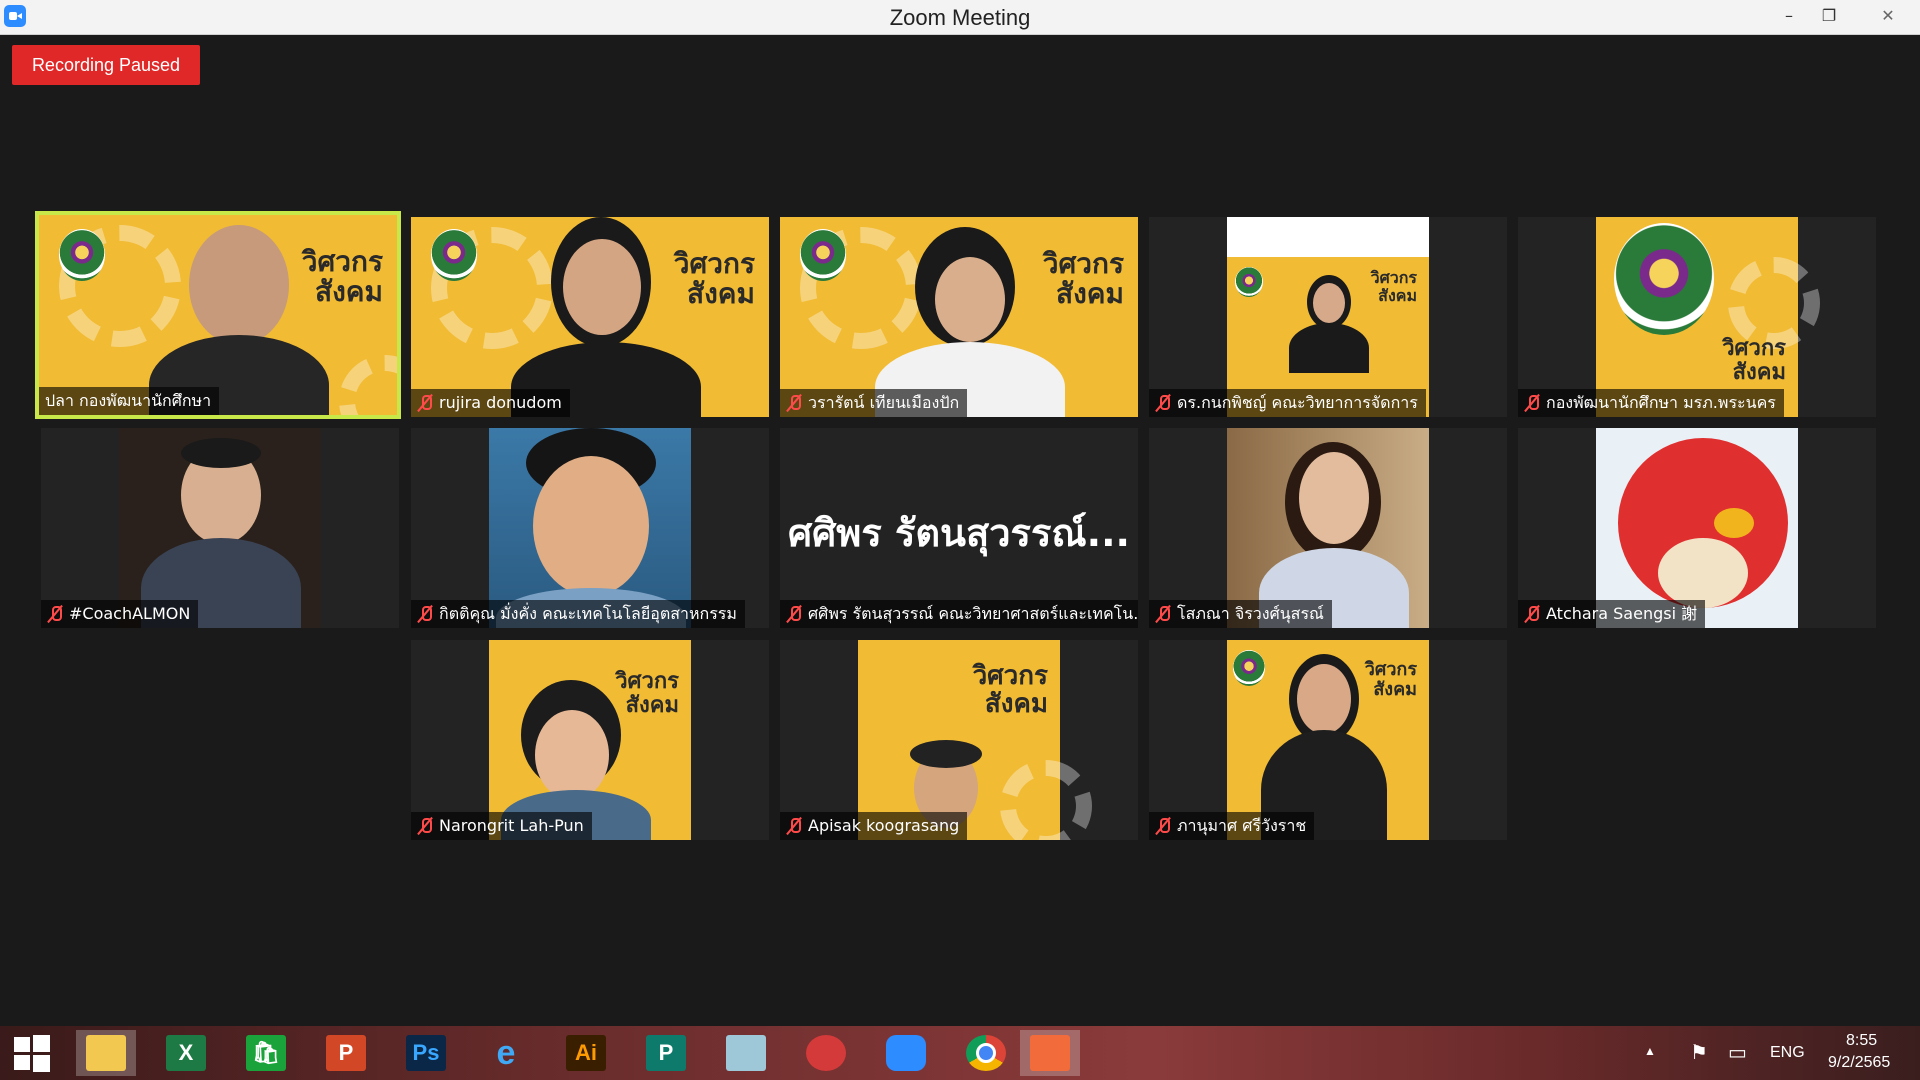 The width and height of the screenshot is (1920, 1080). I want to click on recording-paused-badge: Recording Paused, so click(106, 65).